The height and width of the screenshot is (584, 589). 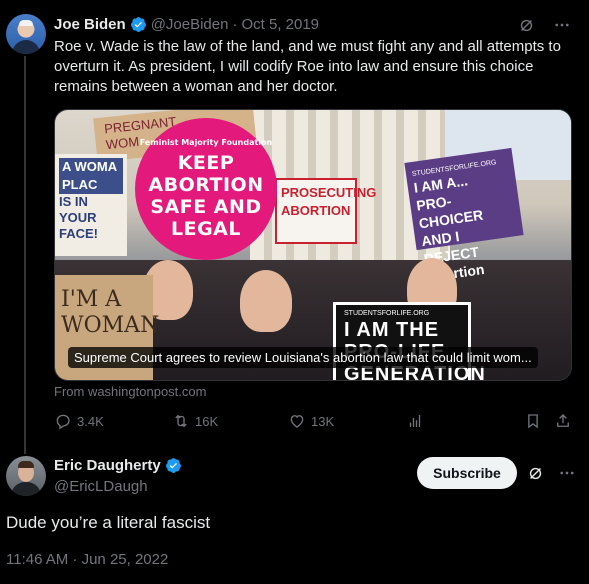 What do you see at coordinates (551, 473) in the screenshot?
I see `reply-top-actions` at bounding box center [551, 473].